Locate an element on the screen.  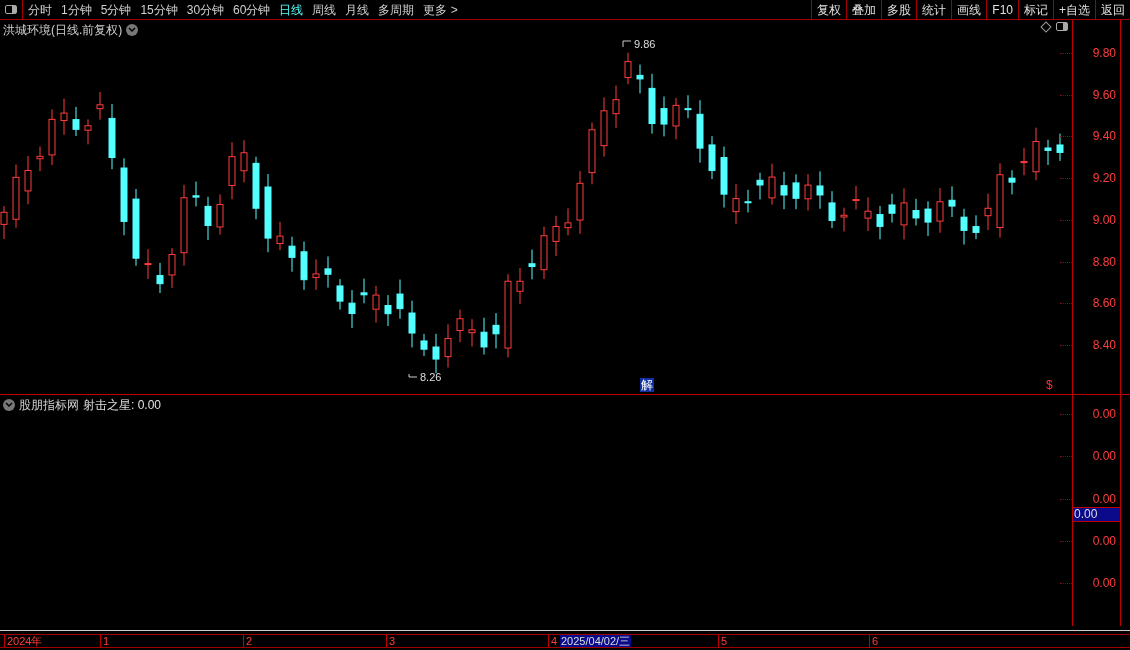
price-axis-label: 9.60 is located at coordinates (1104, 94).